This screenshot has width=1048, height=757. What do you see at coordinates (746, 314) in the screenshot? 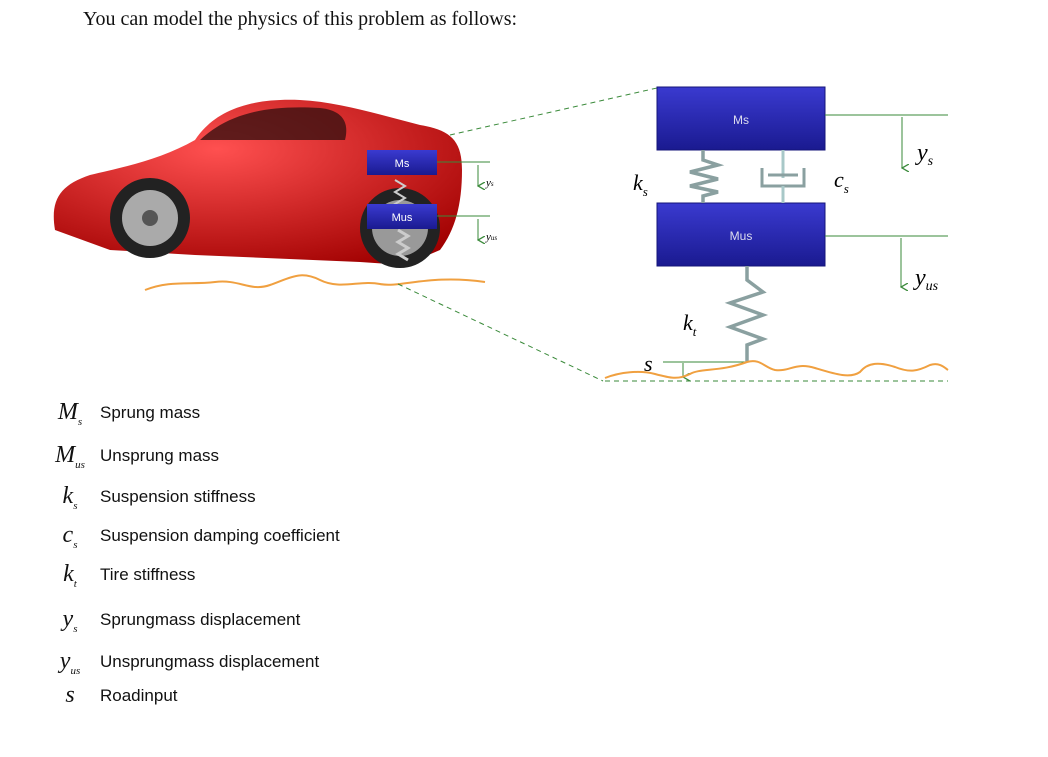
I see `tire-spring` at bounding box center [746, 314].